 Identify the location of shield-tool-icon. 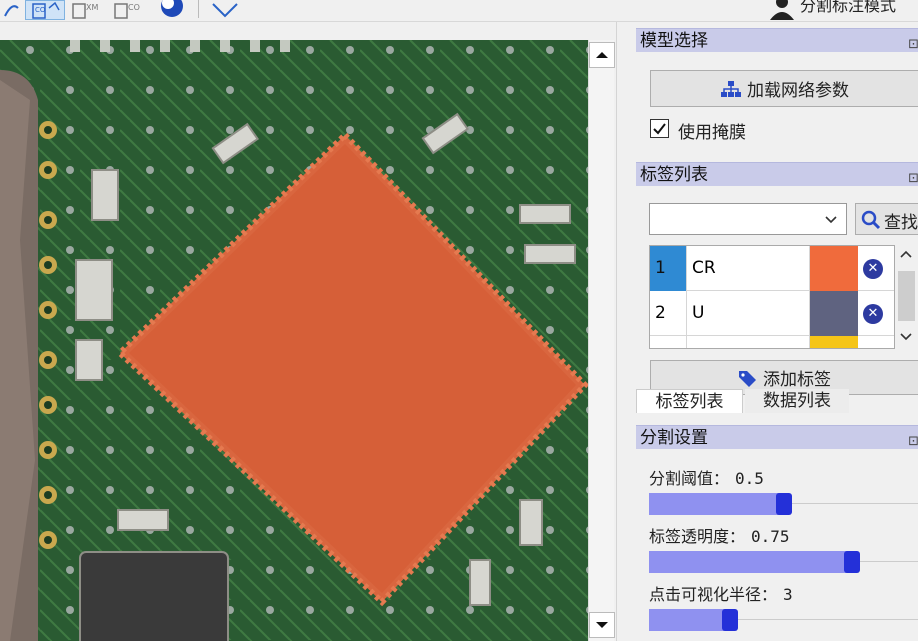
(225, 10).